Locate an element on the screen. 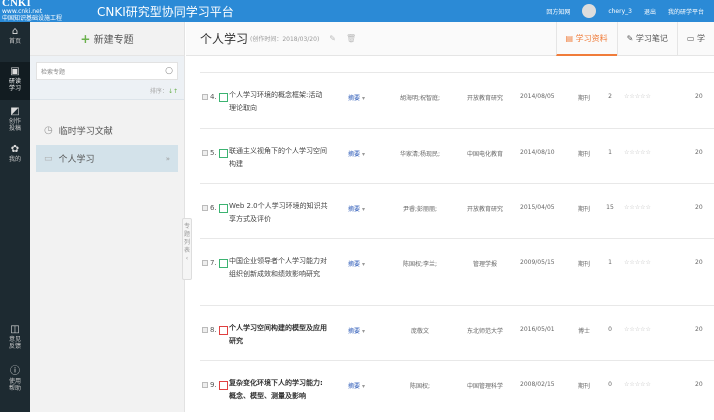  tab-more: ▭ 学 is located at coordinates (695, 39).